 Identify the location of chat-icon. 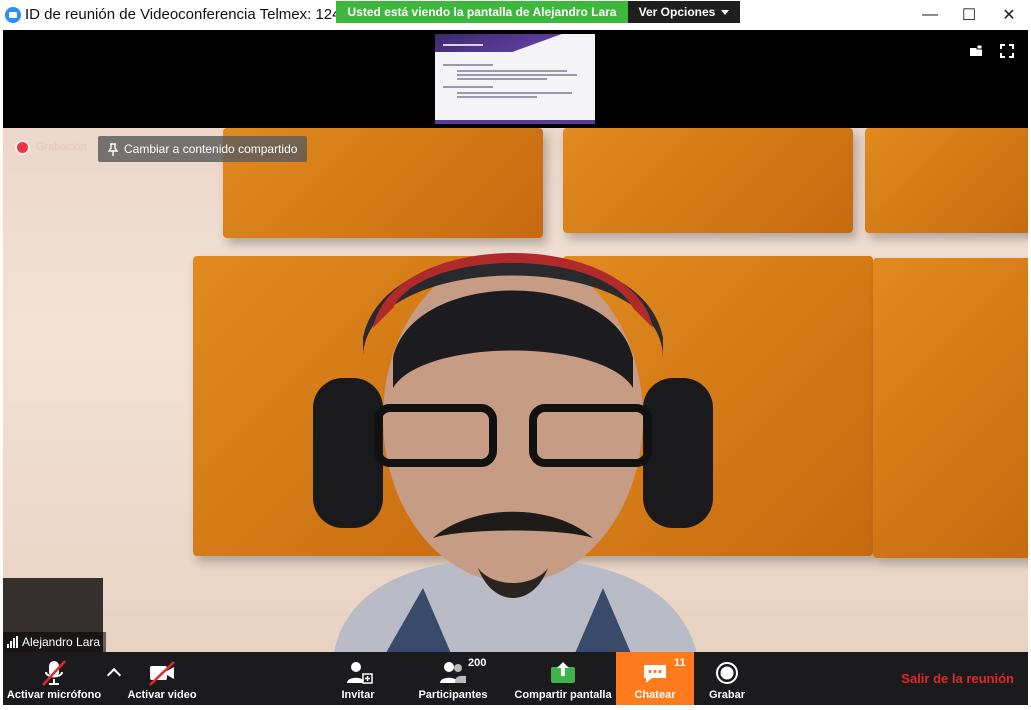
(655, 674).